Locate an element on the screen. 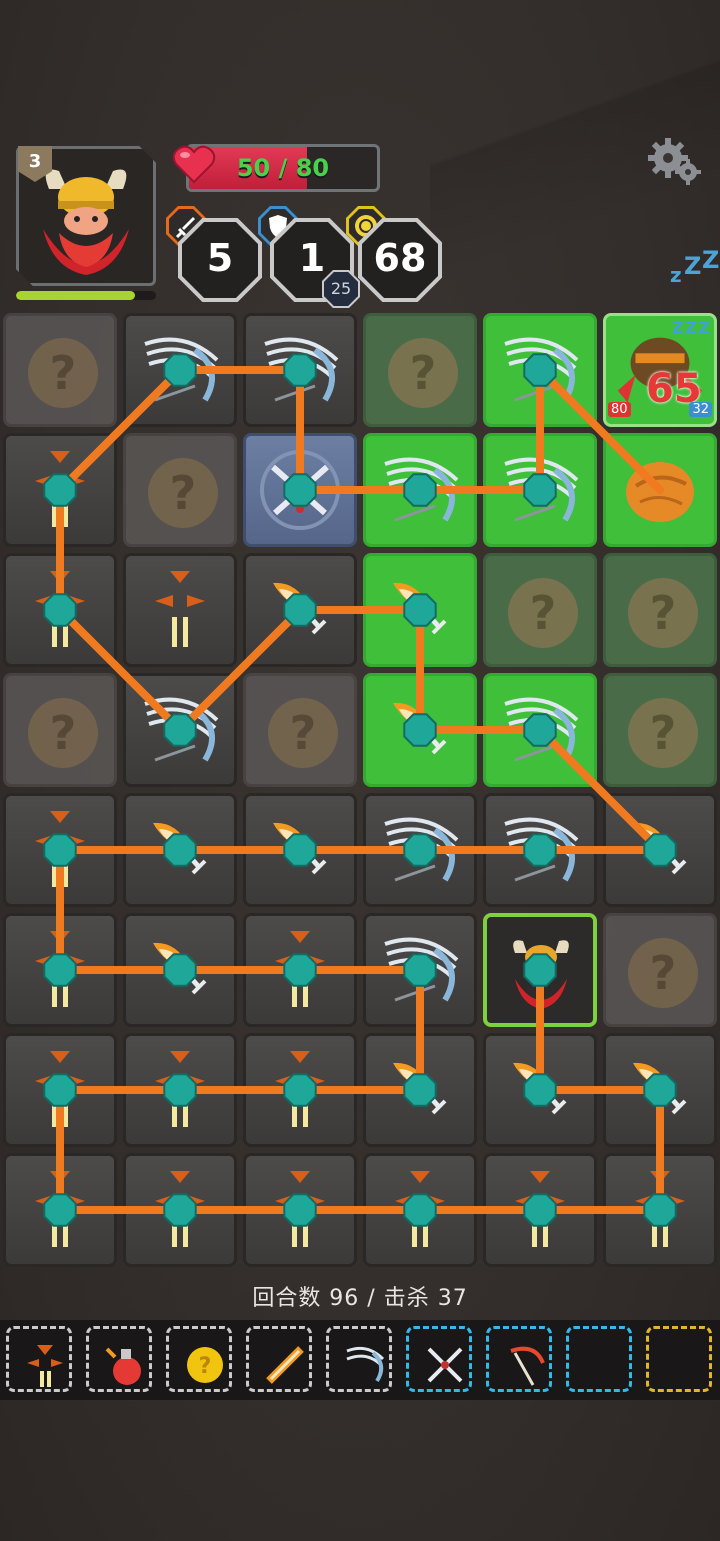 The width and height of the screenshot is (720, 1541). armor-sub-value: 25 is located at coordinates (341, 289).